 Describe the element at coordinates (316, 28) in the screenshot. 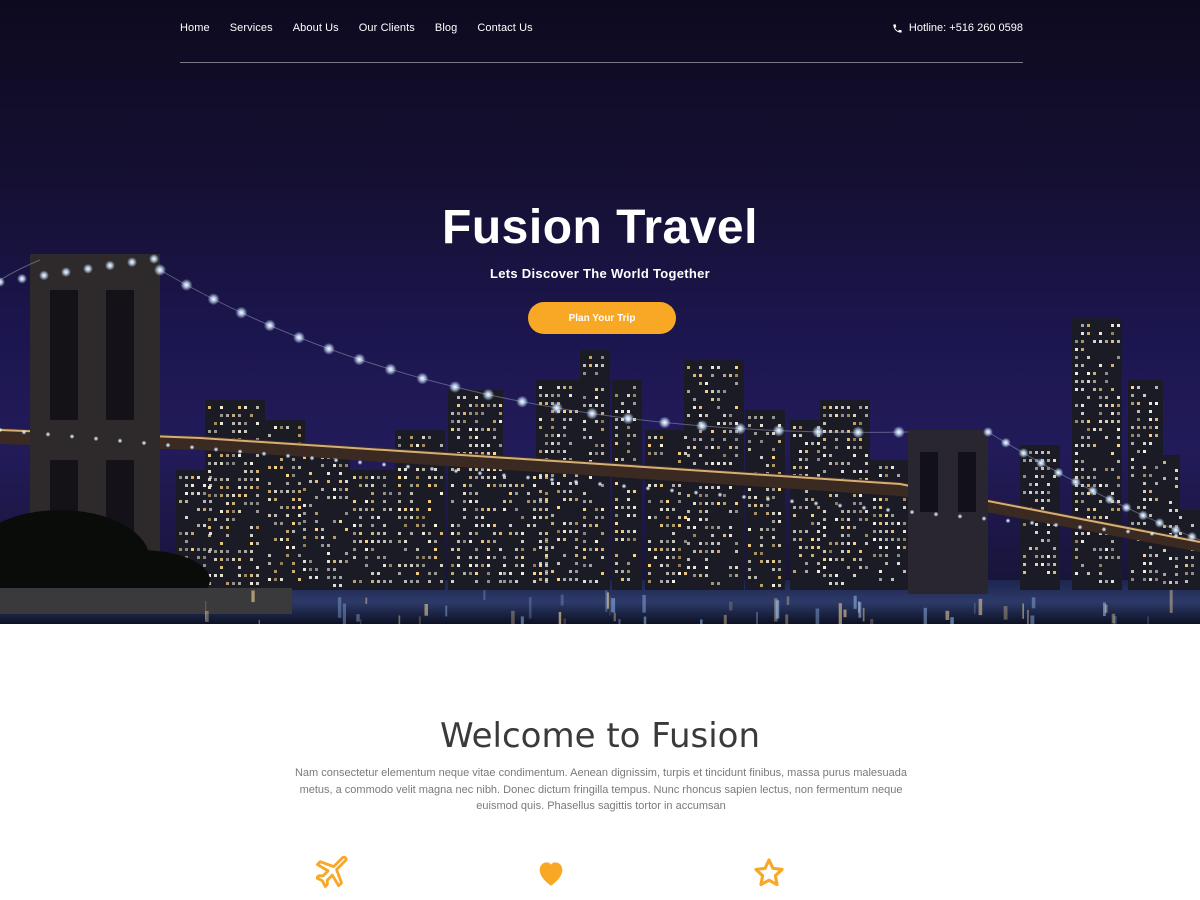

I see `nav-about-us: About Us` at that location.